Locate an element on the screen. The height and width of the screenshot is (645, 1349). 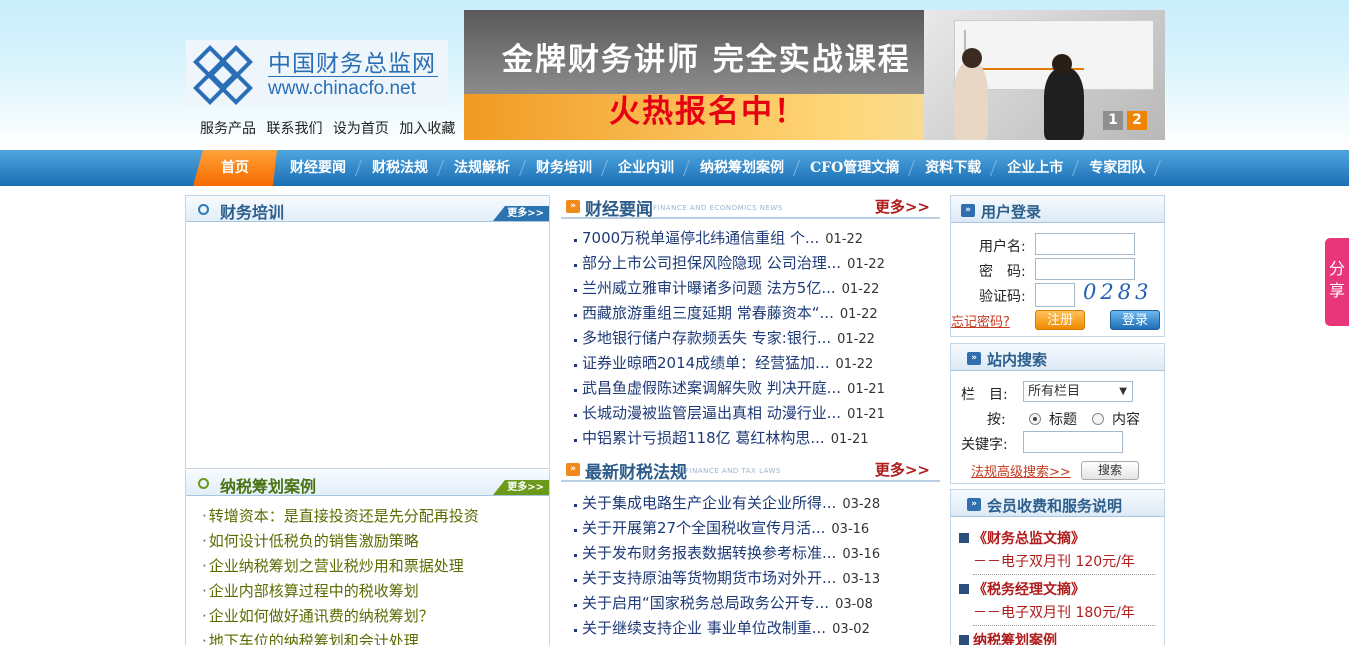
login-panel: » 用户登录 用户名: 密 码: 验证码: 0283 忘记密码? 注册 登录 is located at coordinates (1057, 266).